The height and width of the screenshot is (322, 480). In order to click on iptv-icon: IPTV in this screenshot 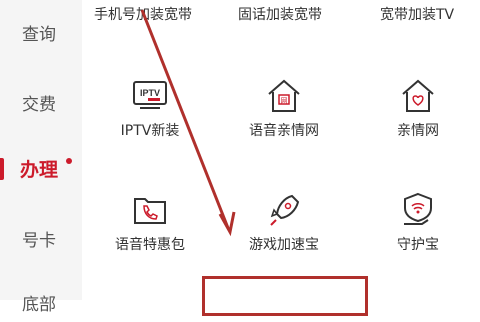, I will do `click(150, 95)`.